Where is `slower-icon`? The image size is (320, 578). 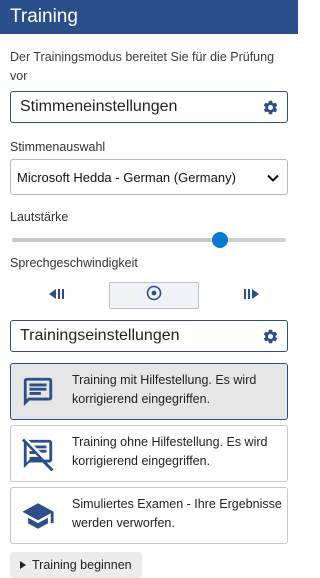
slower-icon is located at coordinates (57, 296).